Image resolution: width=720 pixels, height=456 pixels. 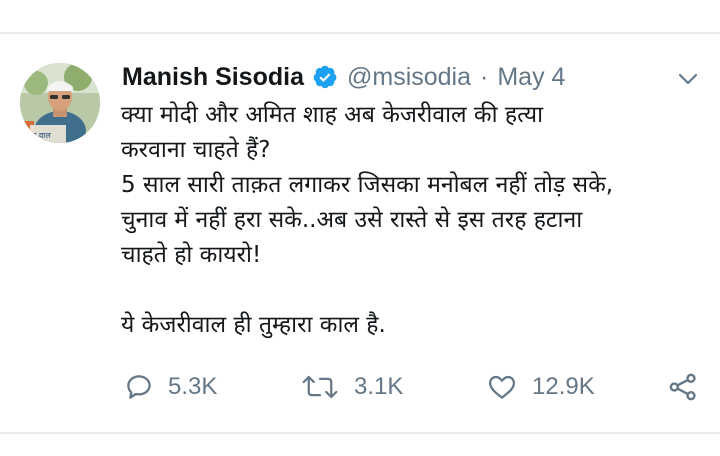 I want to click on retweet-button: 3.1K, so click(x=351, y=387).